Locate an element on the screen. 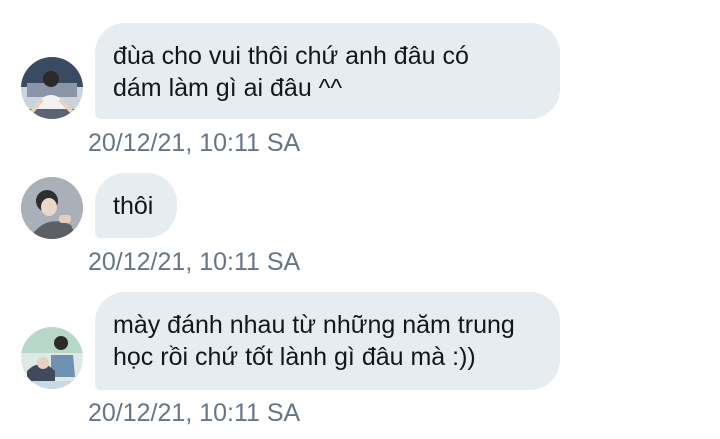 Image resolution: width=720 pixels, height=439 pixels. message-text: mày đánh nhau từ những năm trung is located at coordinates (314, 325).